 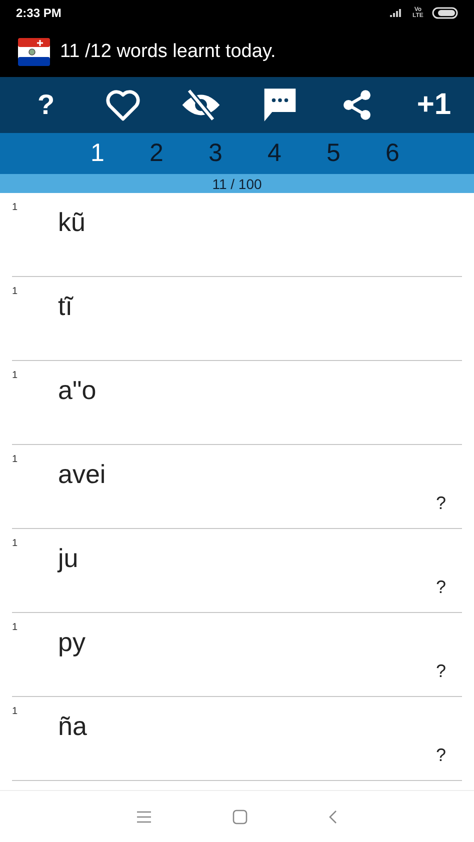 I want to click on word-row: 1 avei ?, so click(x=237, y=487).